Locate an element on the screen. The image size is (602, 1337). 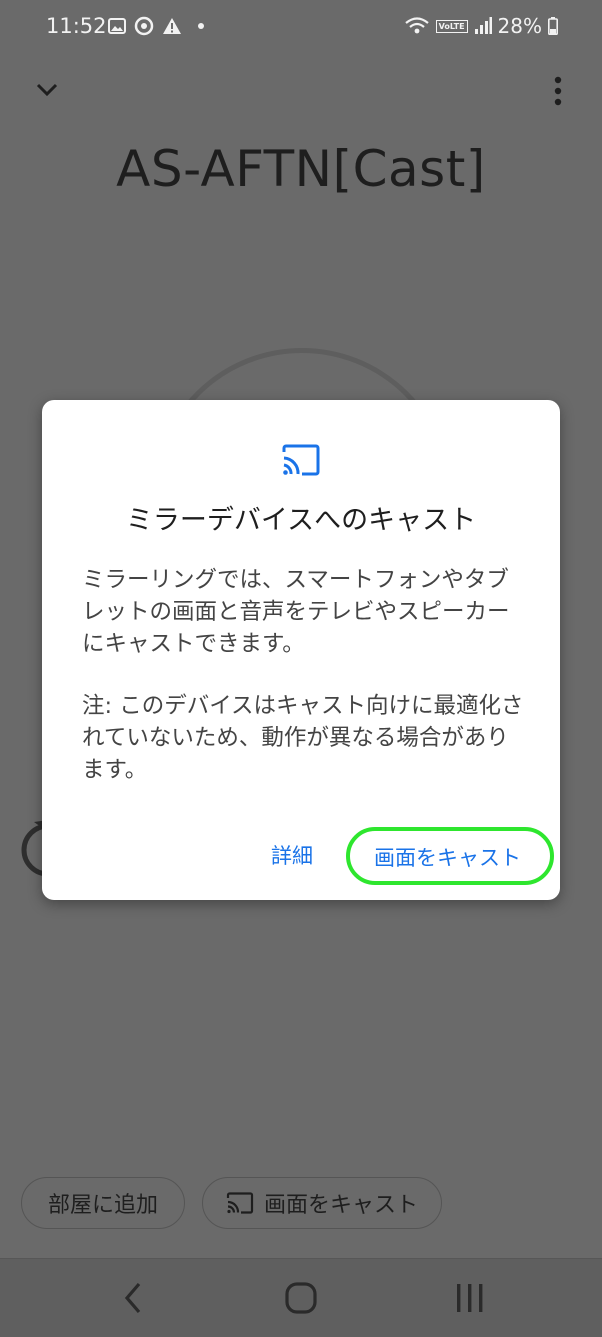
battery-percent: 28% is located at coordinates (519, 26).